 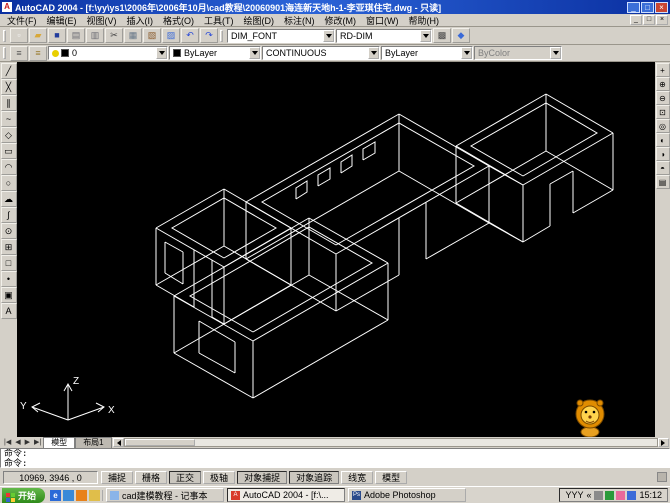 I want to click on zoom-in-tool-button: ⊕, so click(x=662, y=84).